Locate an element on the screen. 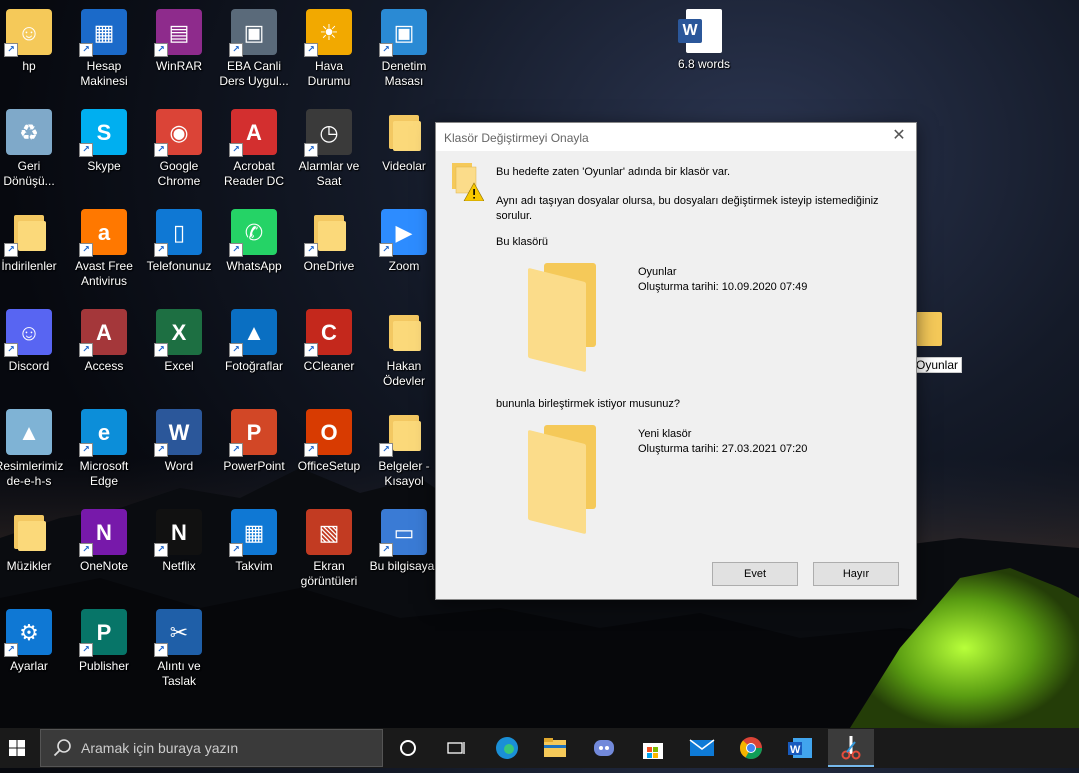 Image resolution: width=1079 pixels, height=773 pixels. desktop-icon-weather: ☀ ↗ Hava Durumu is located at coordinates (329, 52).